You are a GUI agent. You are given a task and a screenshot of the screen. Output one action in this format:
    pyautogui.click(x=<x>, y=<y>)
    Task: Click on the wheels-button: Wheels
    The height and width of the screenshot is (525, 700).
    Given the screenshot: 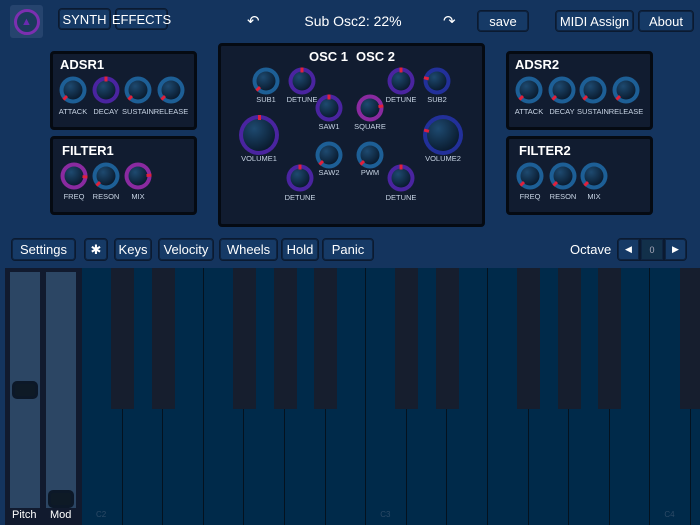 What is the action you would take?
    pyautogui.click(x=248, y=249)
    